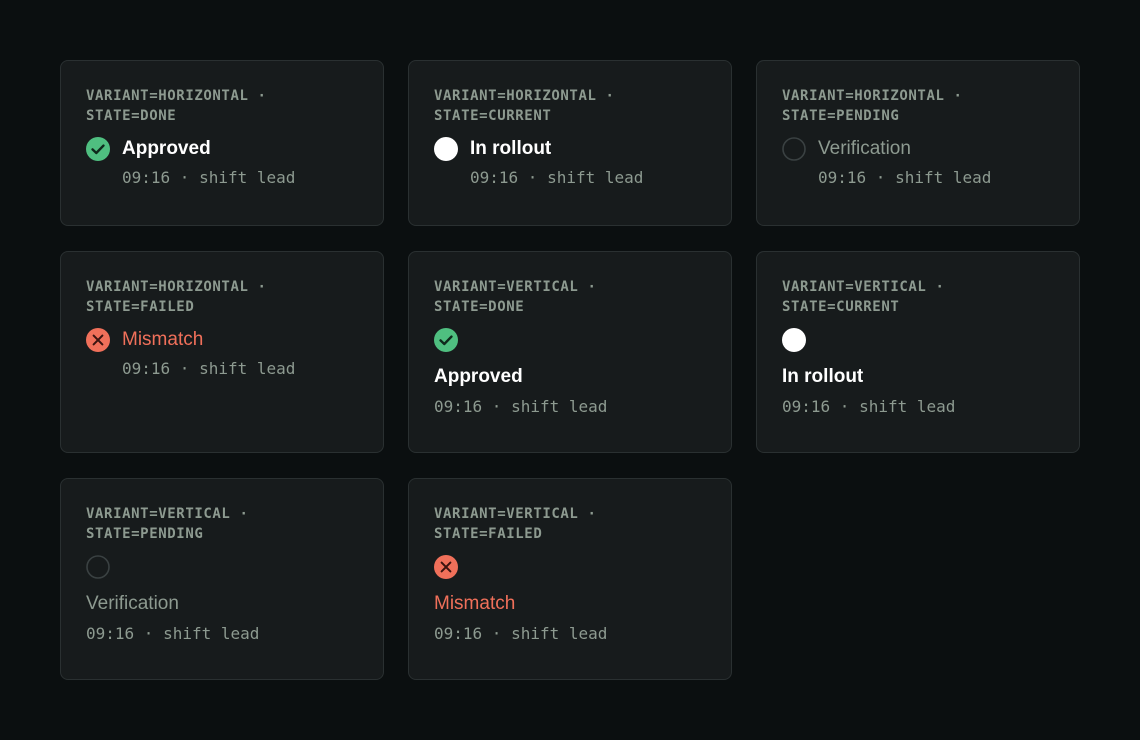 The height and width of the screenshot is (740, 1140). I want to click on variant-caption: VARIANT=HORIZONTAL · STATE=PENDING, so click(918, 106).